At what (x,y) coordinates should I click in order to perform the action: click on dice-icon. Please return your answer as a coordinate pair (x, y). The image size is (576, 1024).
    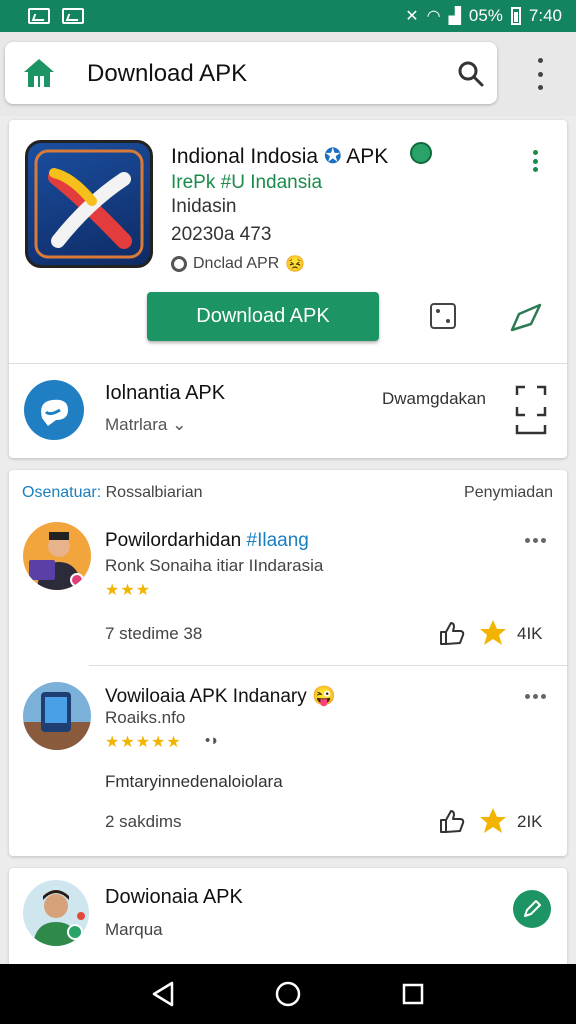
    Looking at the image, I should click on (443, 316).